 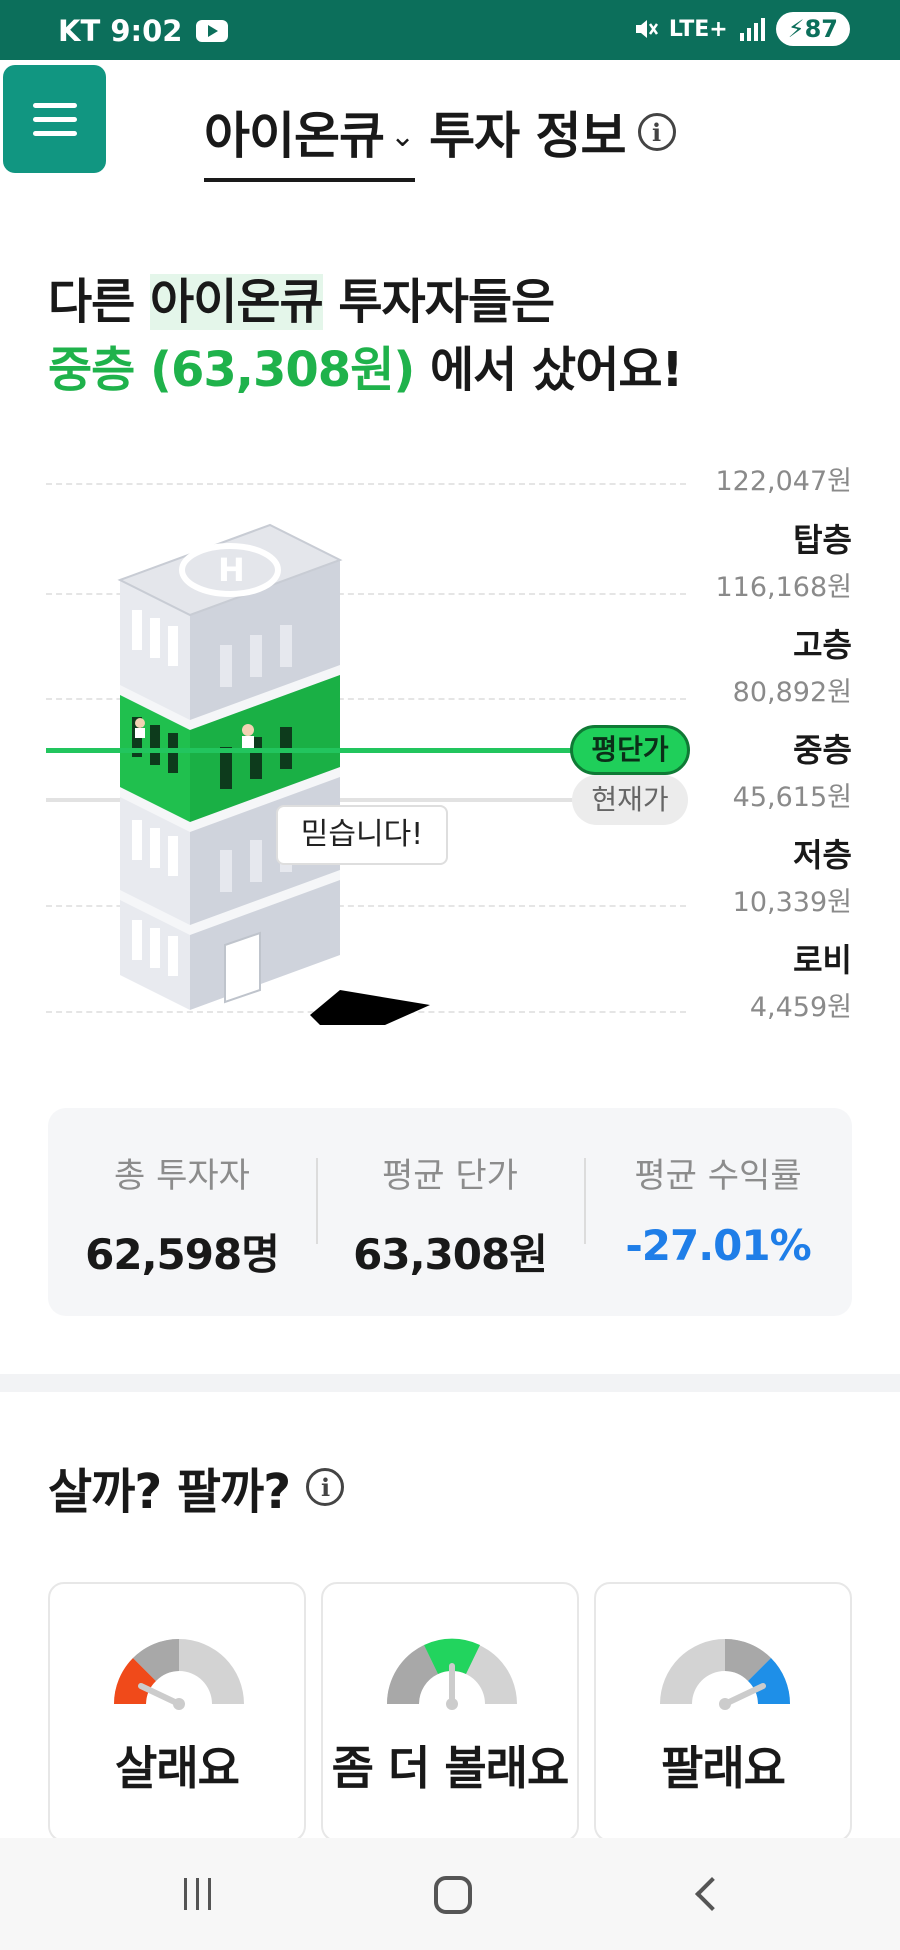 I want to click on avg-price-line, so click(x=316, y=750).